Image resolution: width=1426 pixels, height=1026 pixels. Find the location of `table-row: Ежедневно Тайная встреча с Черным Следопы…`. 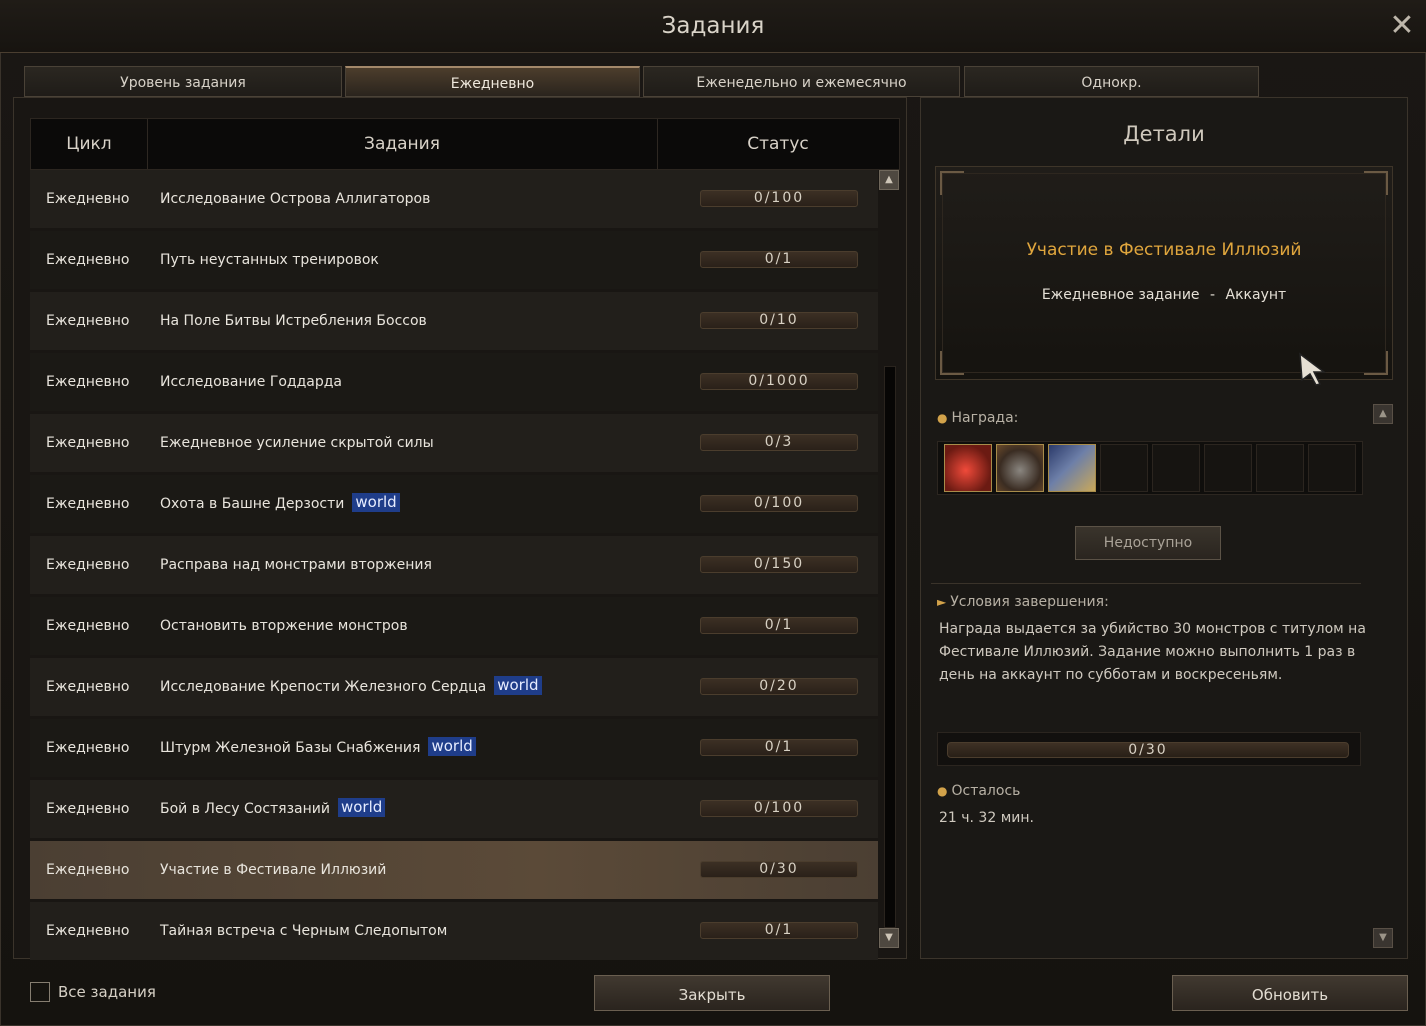

table-row: Ежедневно Тайная встреча с Черным Следопы… is located at coordinates (454, 931).